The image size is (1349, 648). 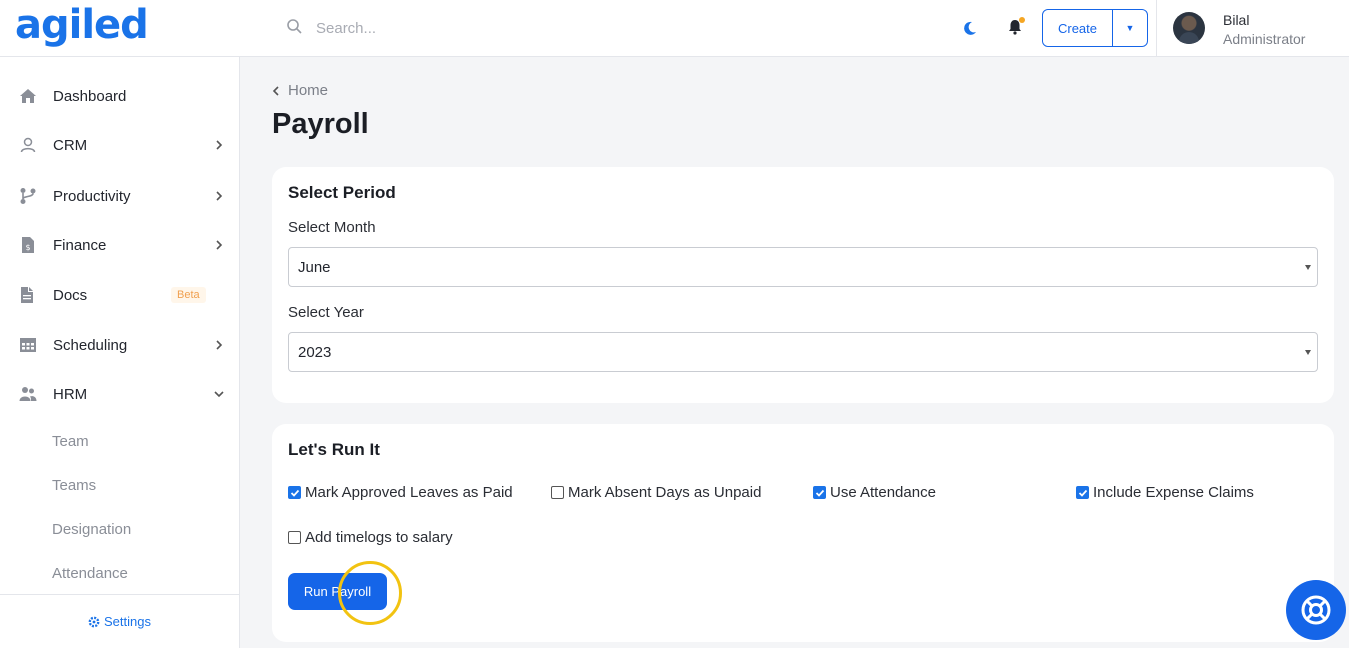 I want to click on lifebuoy-icon, so click(x=1316, y=610).